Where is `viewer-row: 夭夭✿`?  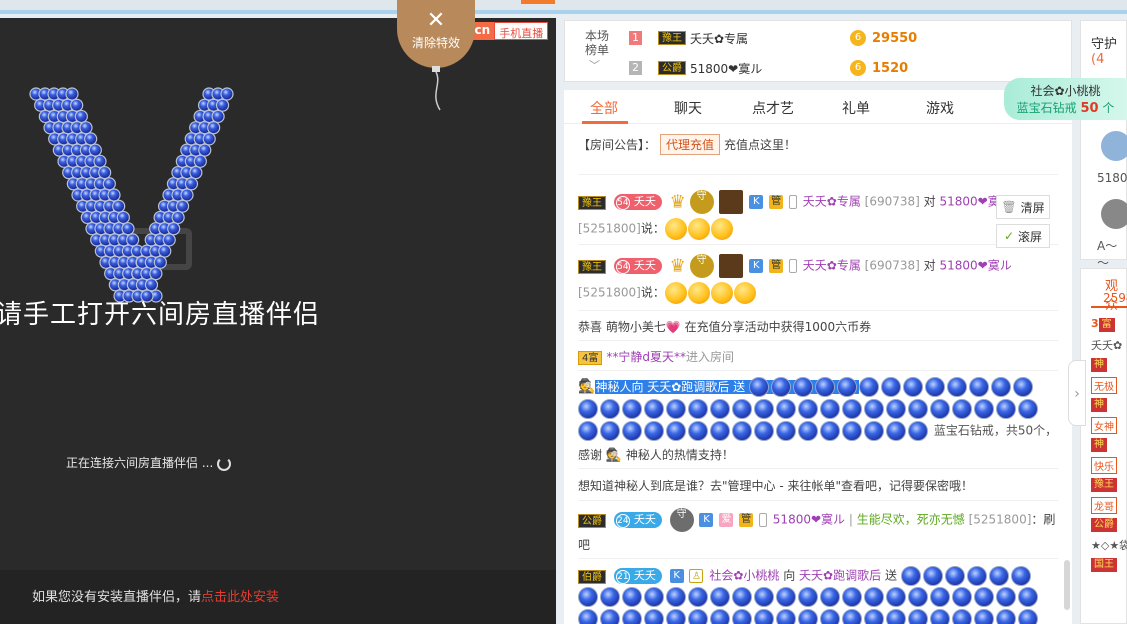
viewer-row: 夭夭✿ is located at coordinates (1106, 345).